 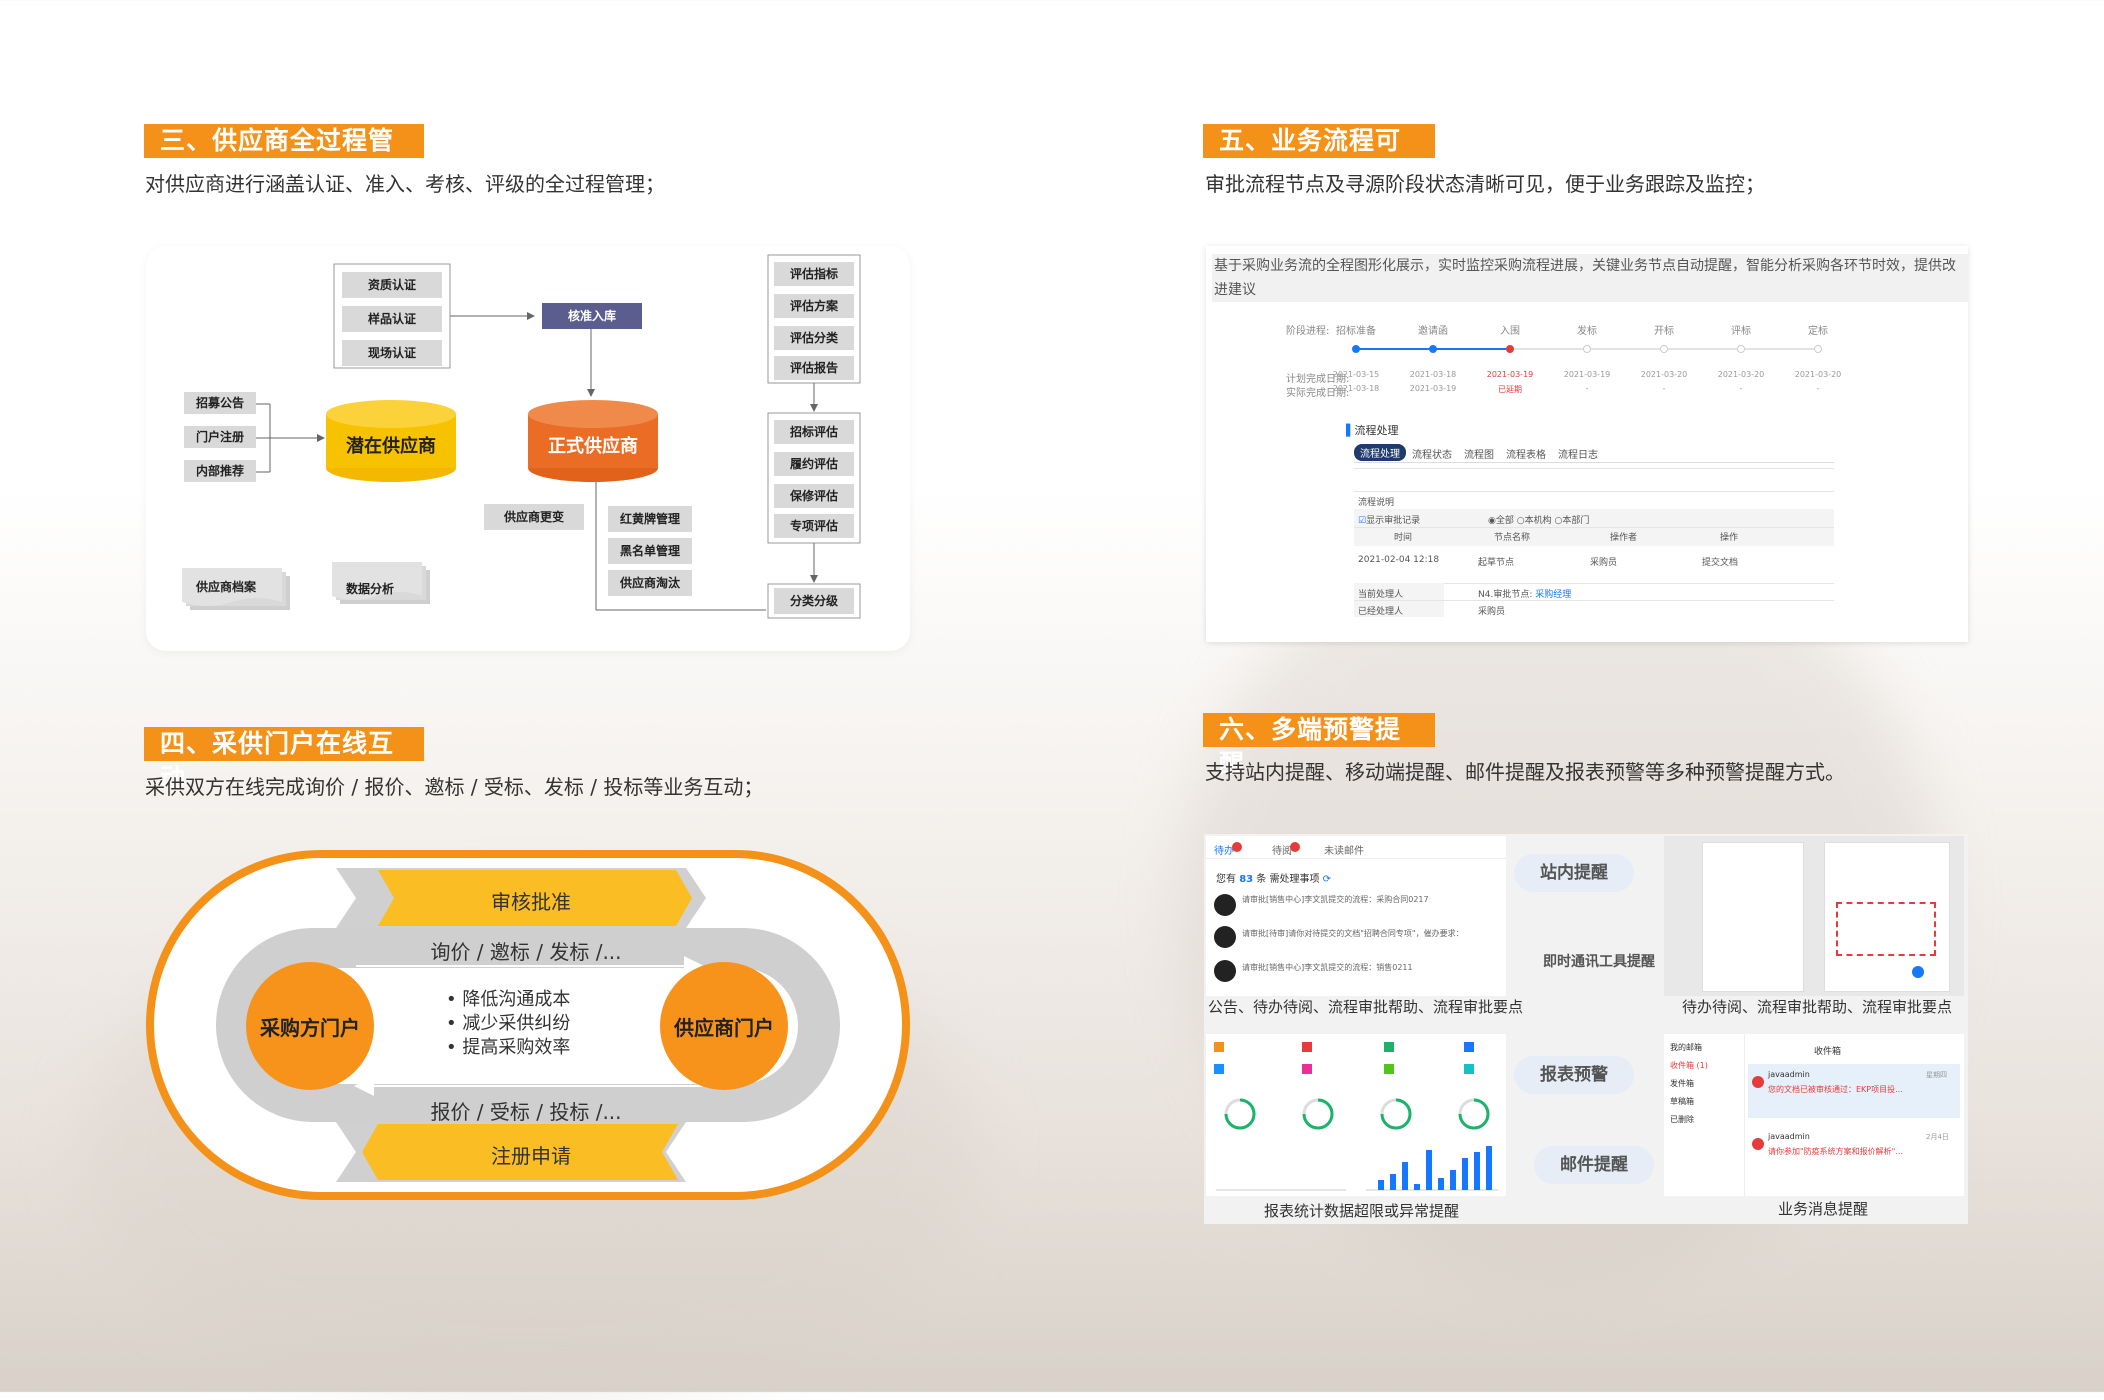 What do you see at coordinates (1370, 933) in the screenshot?
I see `inbox-item: 请审批[待审]请你对待提交的文档"招聘合同专项"，催办要求：` at bounding box center [1370, 933].